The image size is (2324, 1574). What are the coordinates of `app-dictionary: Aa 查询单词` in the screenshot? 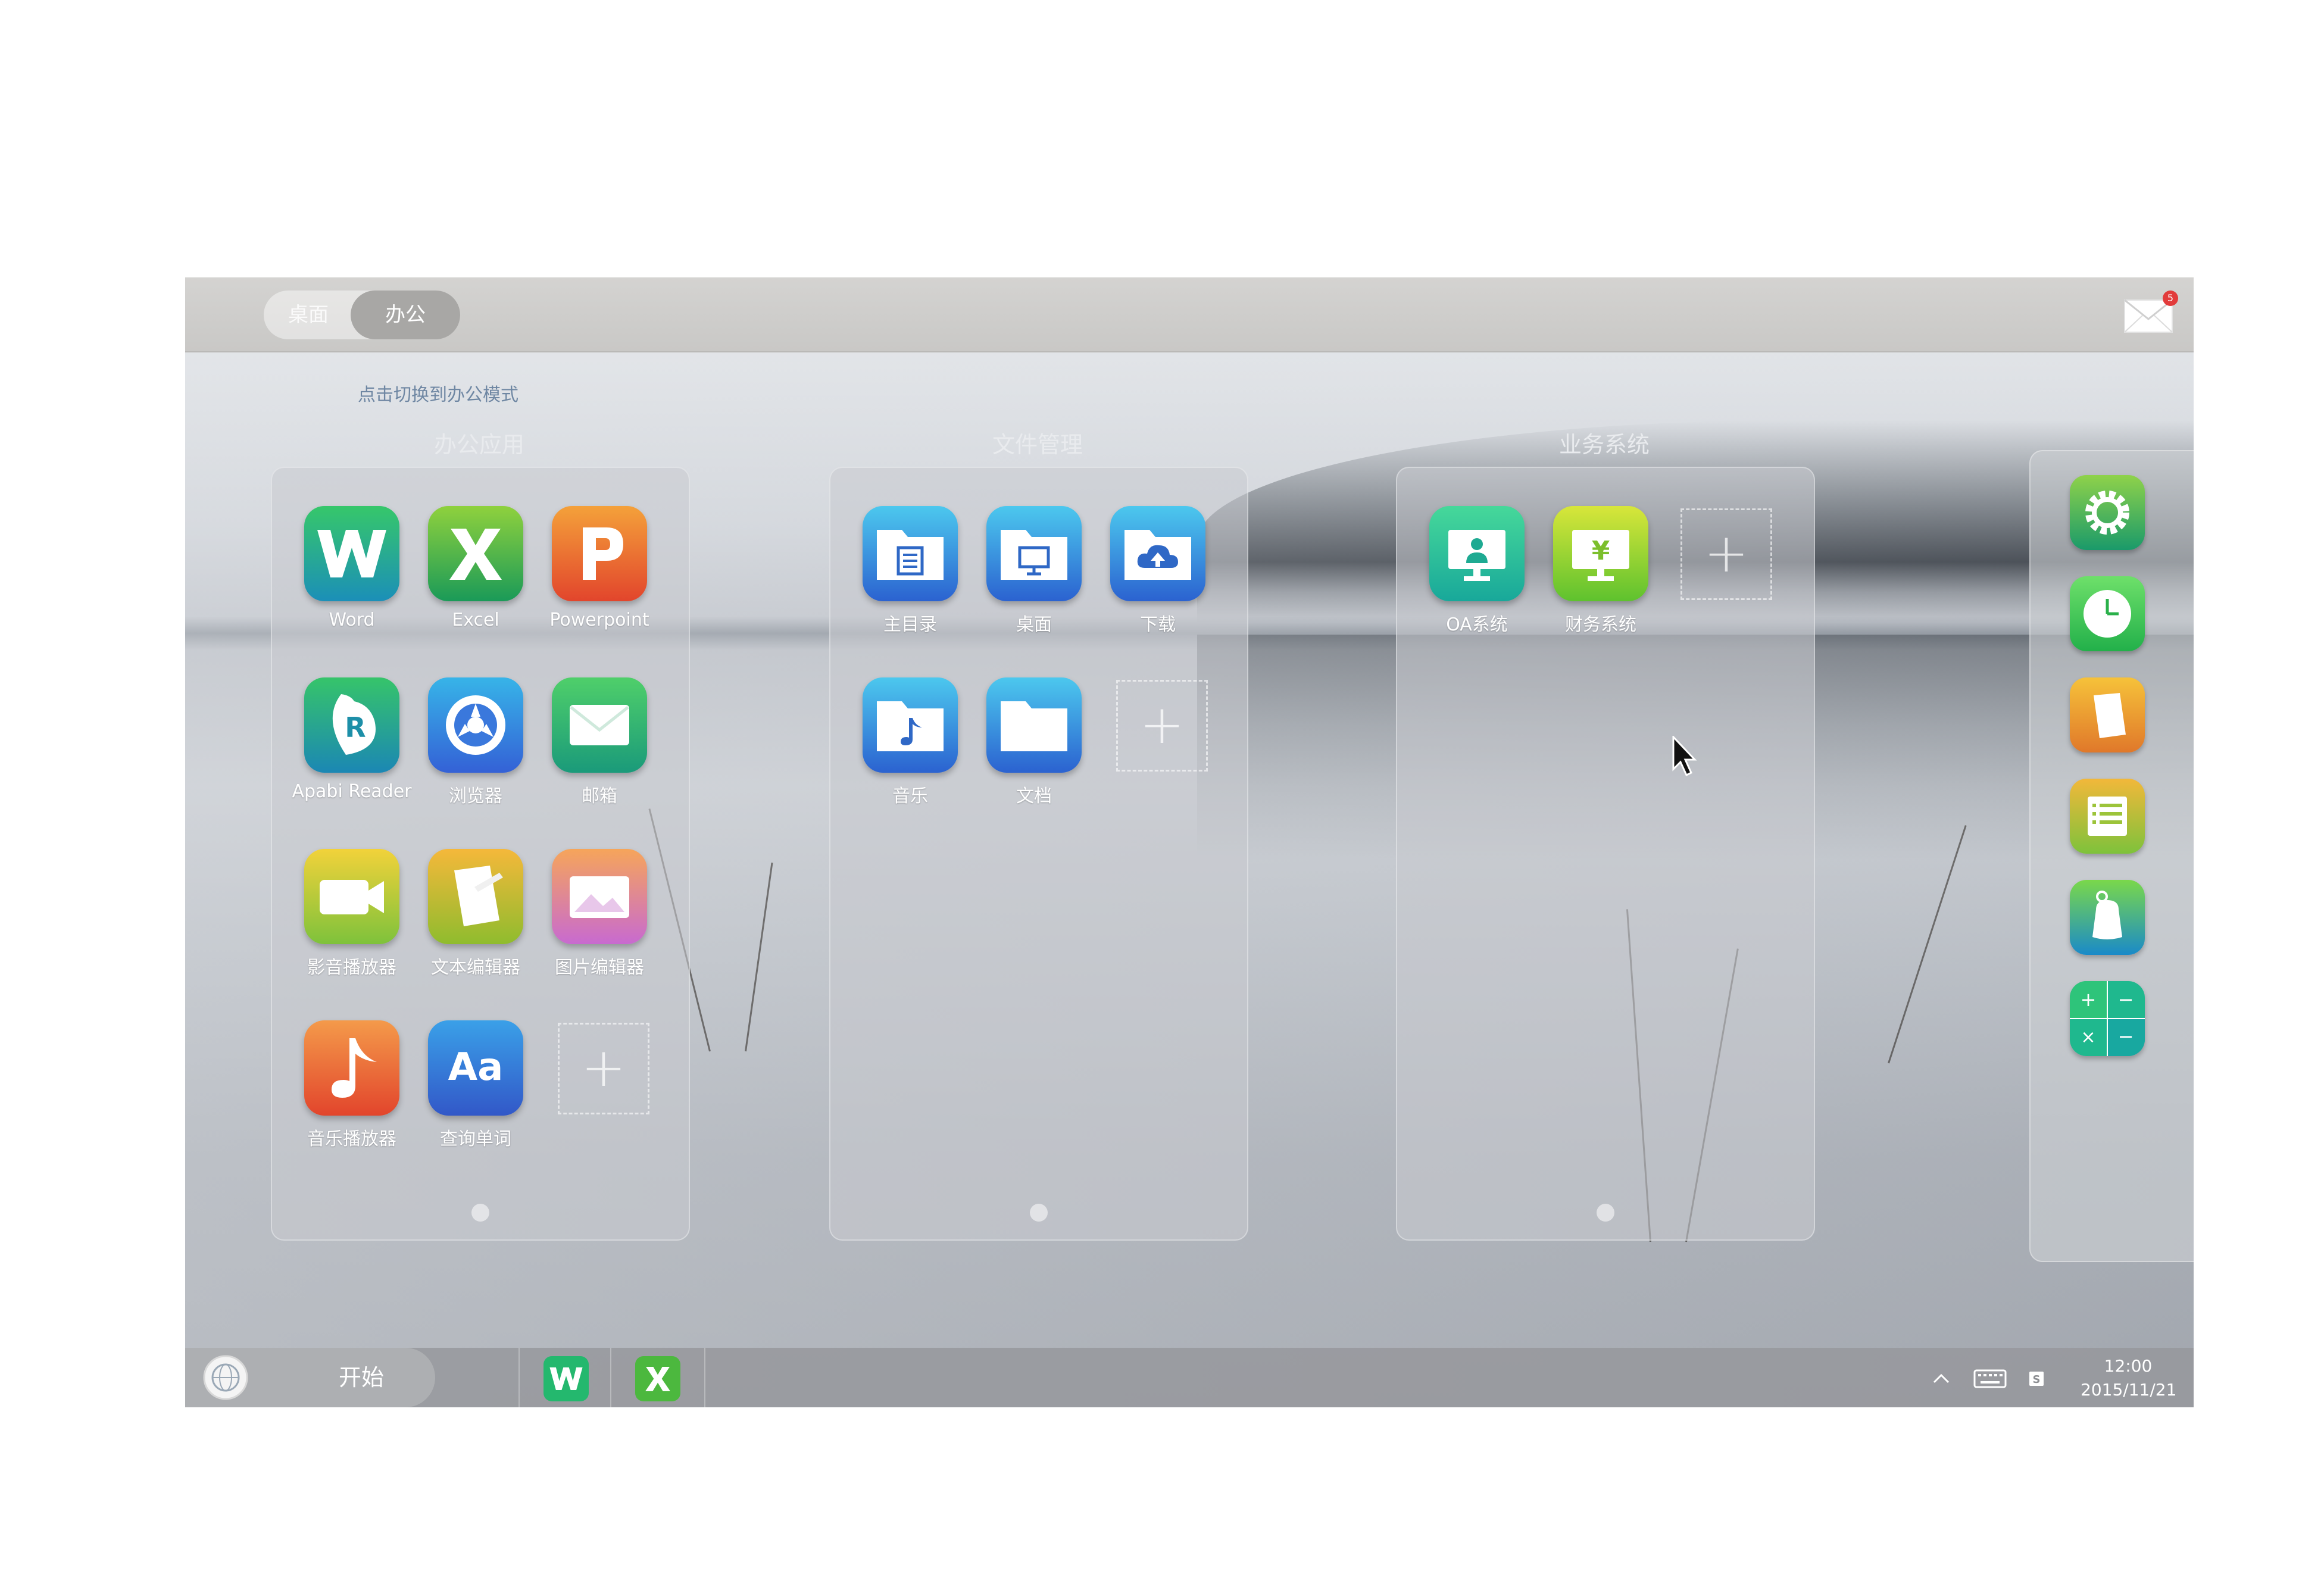 It's located at (467, 1091).